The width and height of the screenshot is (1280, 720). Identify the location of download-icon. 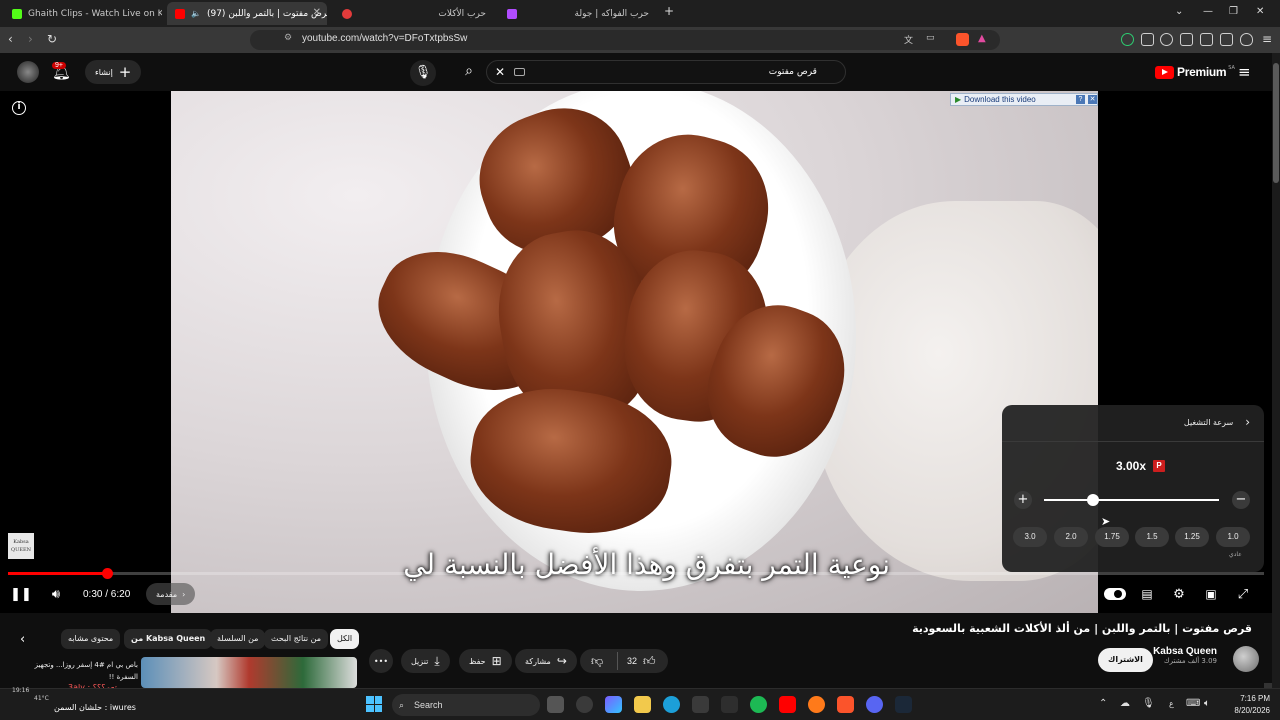
(1226, 39).